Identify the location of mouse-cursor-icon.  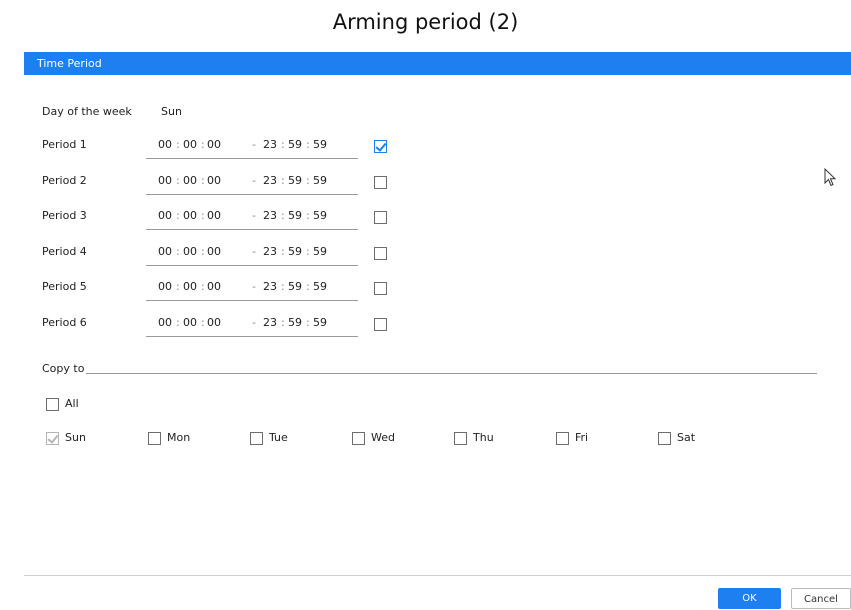
(830, 177).